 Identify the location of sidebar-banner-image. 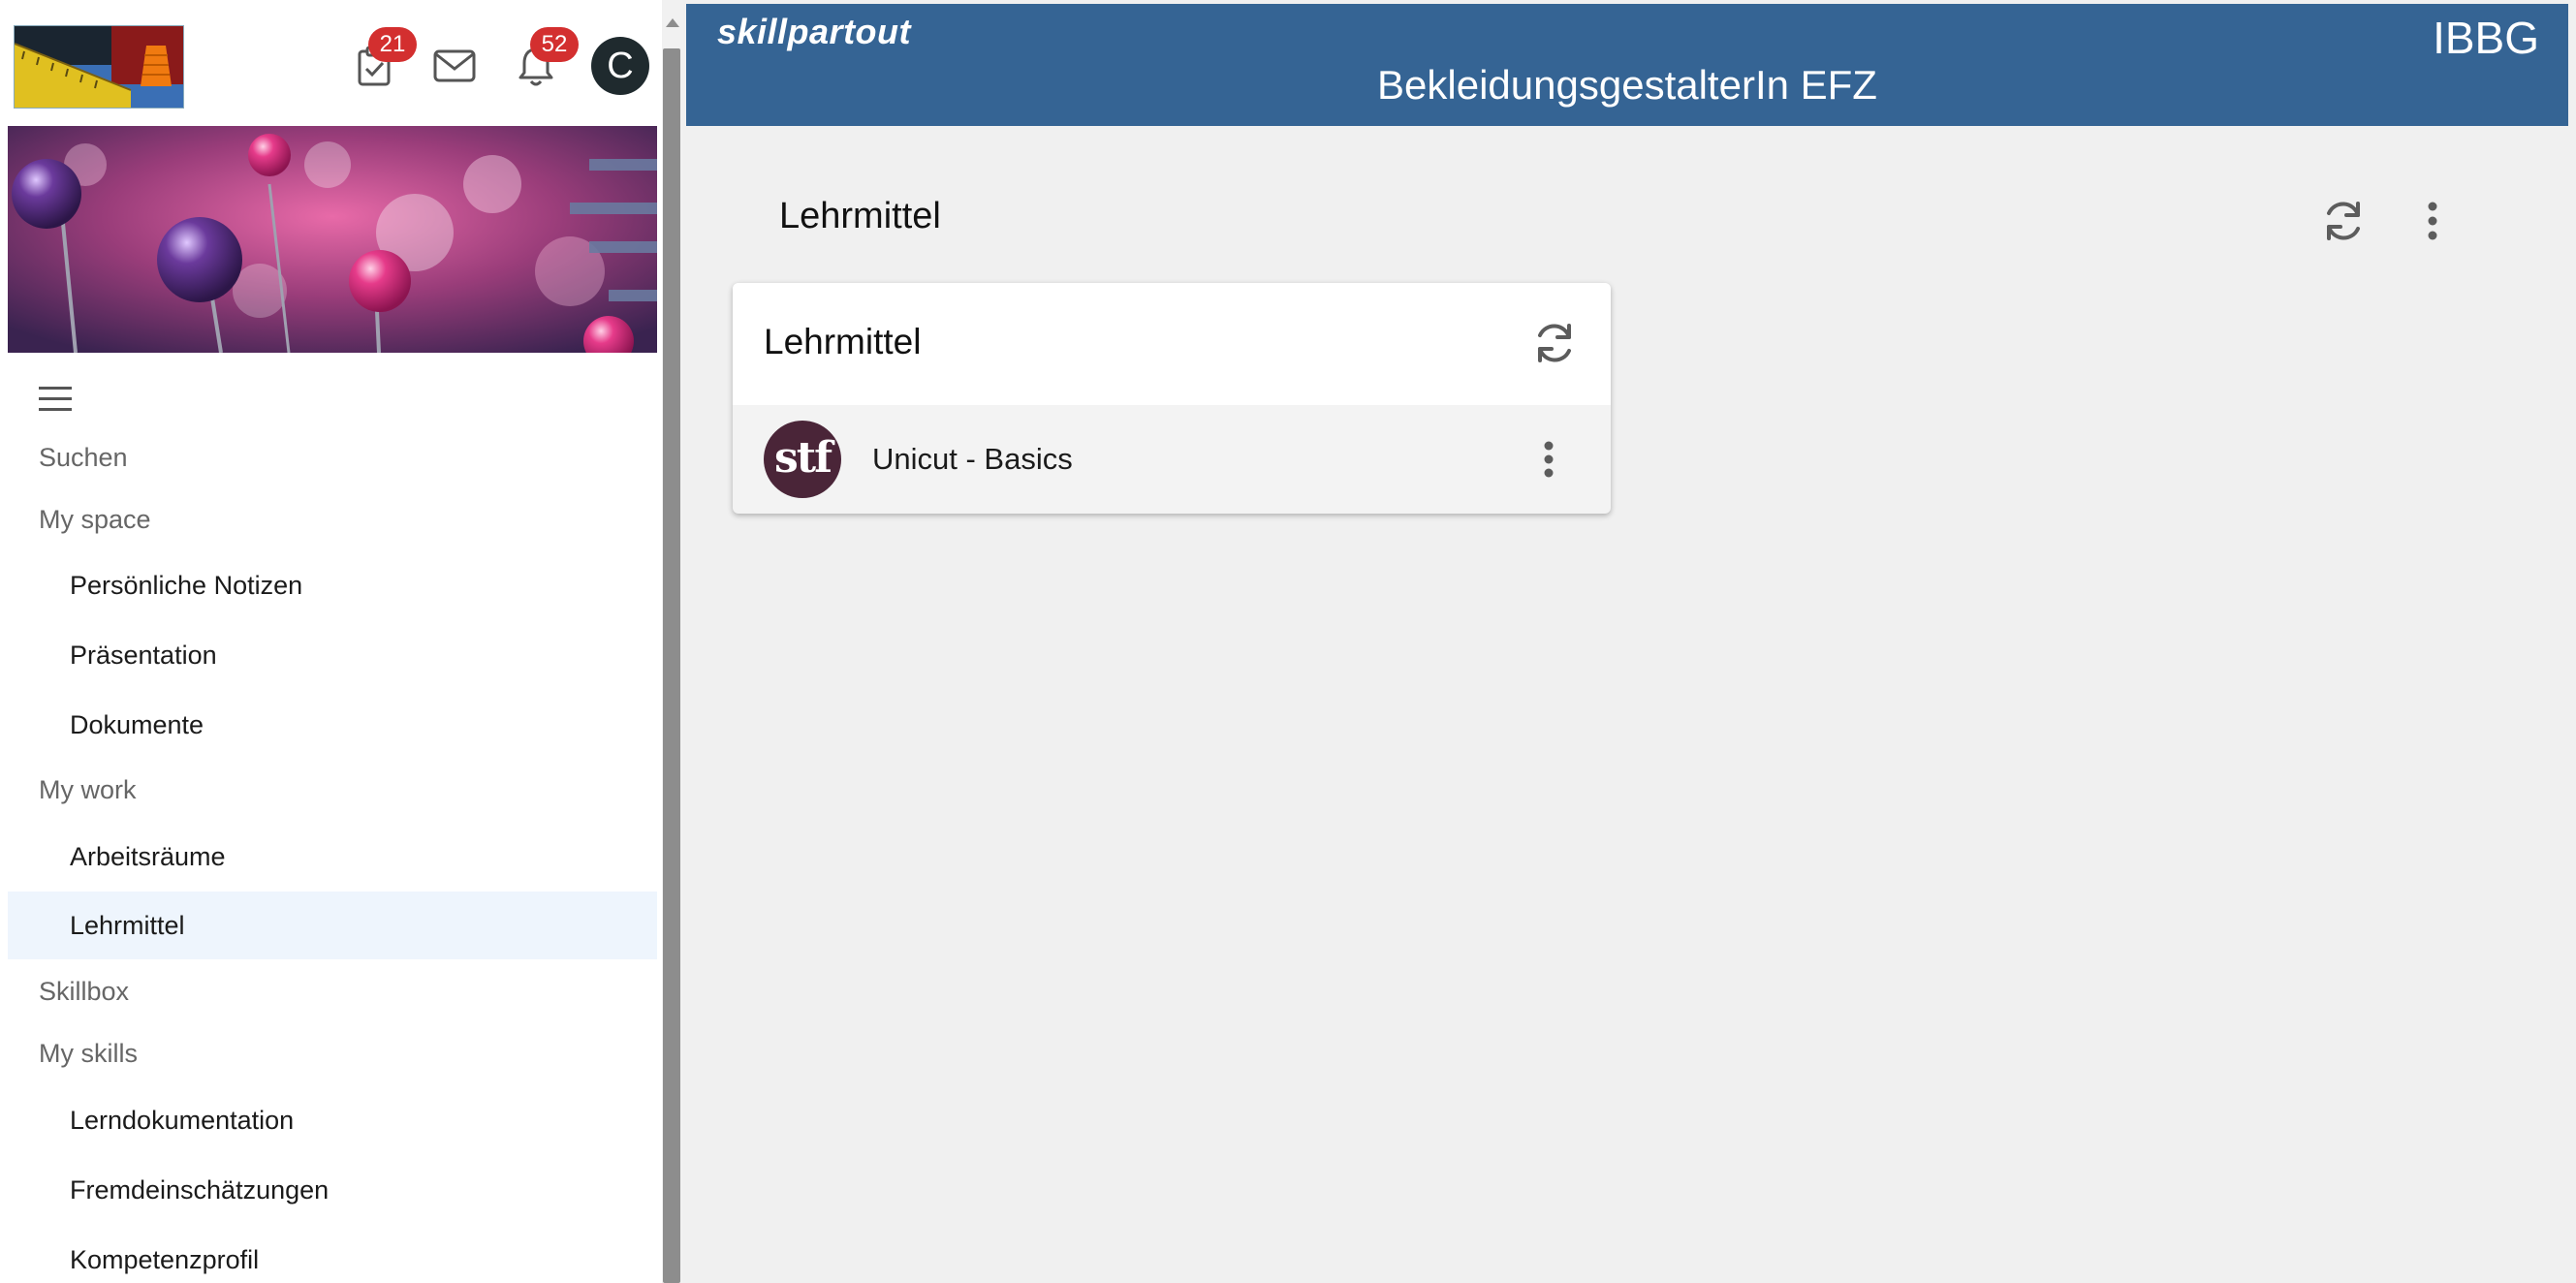
(332, 239).